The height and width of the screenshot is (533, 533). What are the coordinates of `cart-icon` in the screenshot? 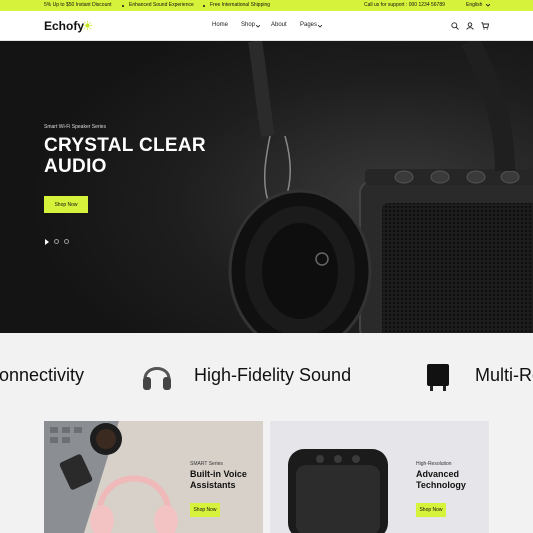 It's located at (485, 26).